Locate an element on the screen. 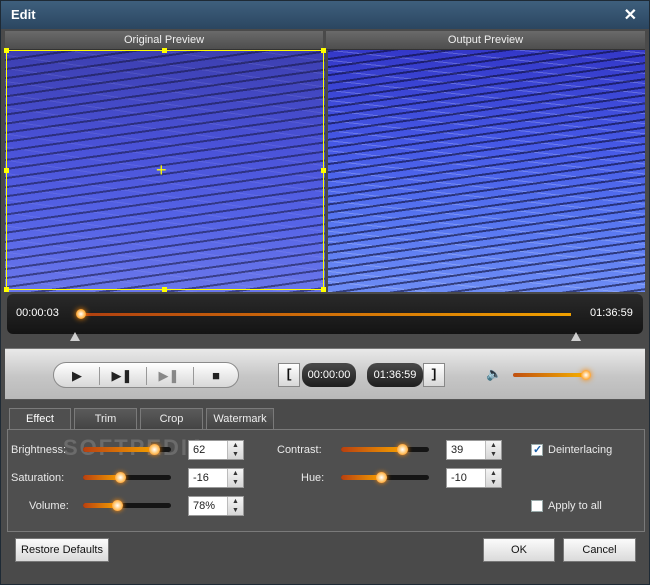 The width and height of the screenshot is (650, 585). trim-end-marker is located at coordinates (576, 336).